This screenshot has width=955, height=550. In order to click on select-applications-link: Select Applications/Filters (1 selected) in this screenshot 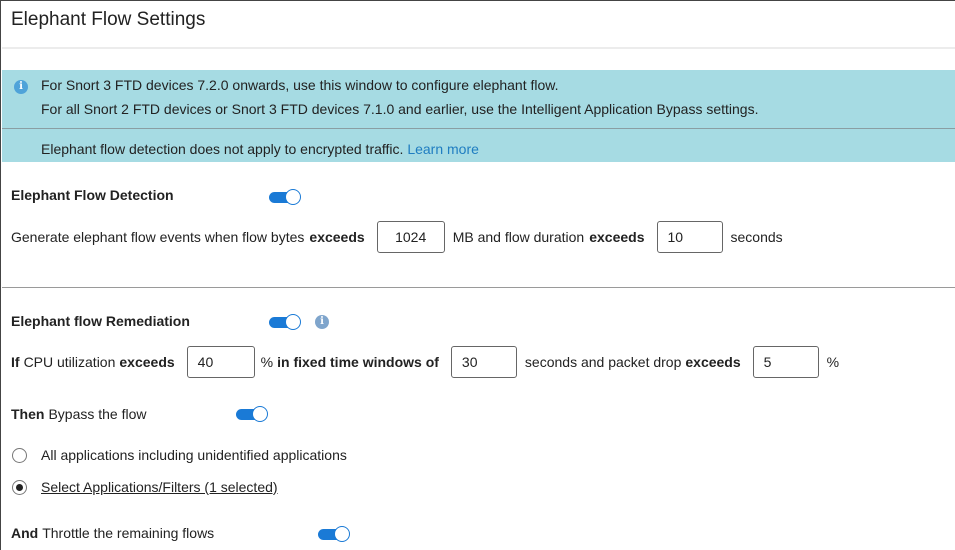, I will do `click(159, 487)`.